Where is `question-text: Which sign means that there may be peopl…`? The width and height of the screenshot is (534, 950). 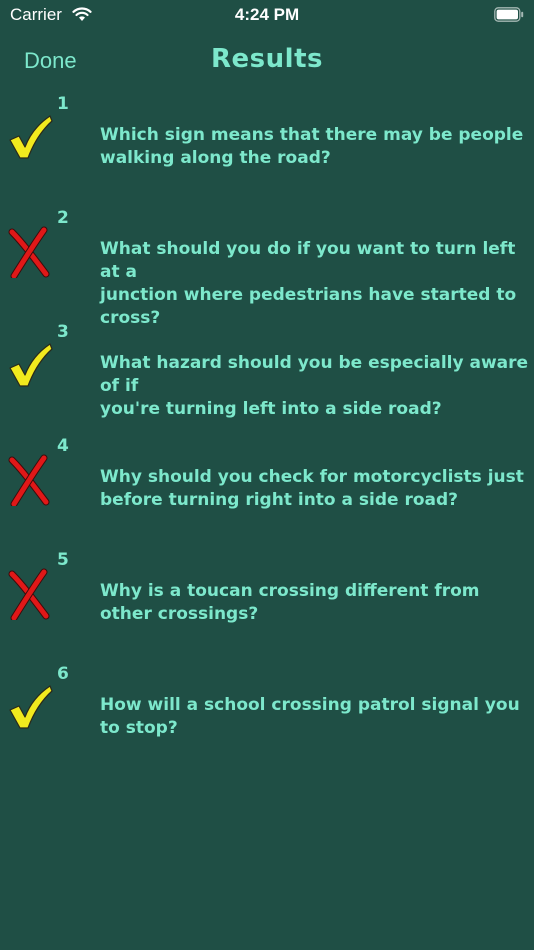
question-text: Which sign means that there may be peopl… is located at coordinates (312, 146).